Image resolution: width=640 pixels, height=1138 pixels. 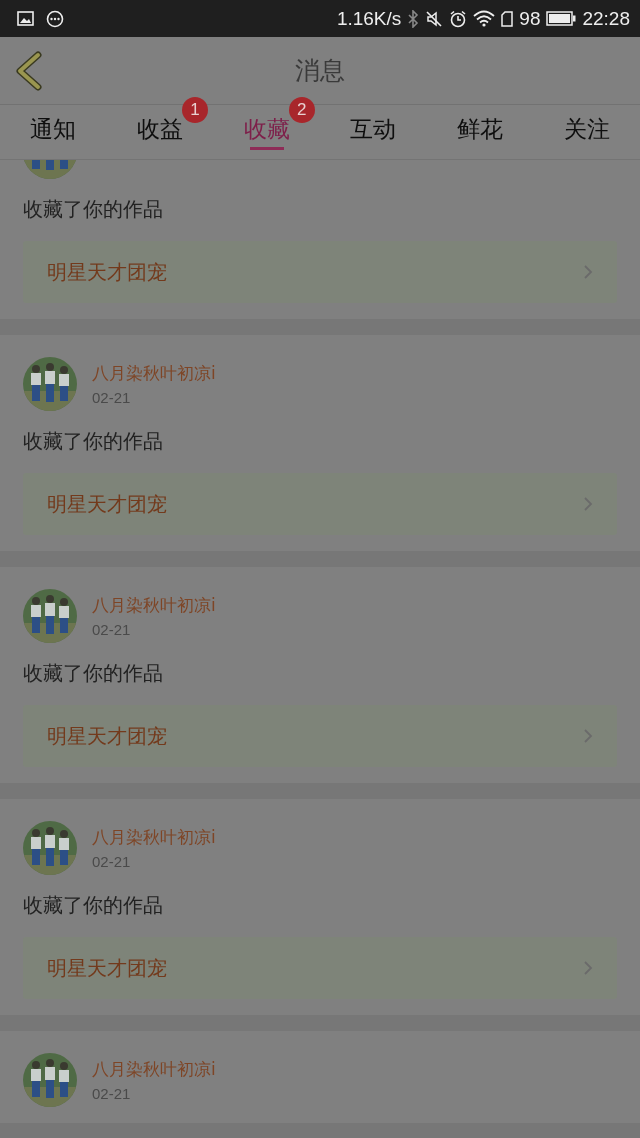 I want to click on count-badge: 1, so click(x=195, y=110).